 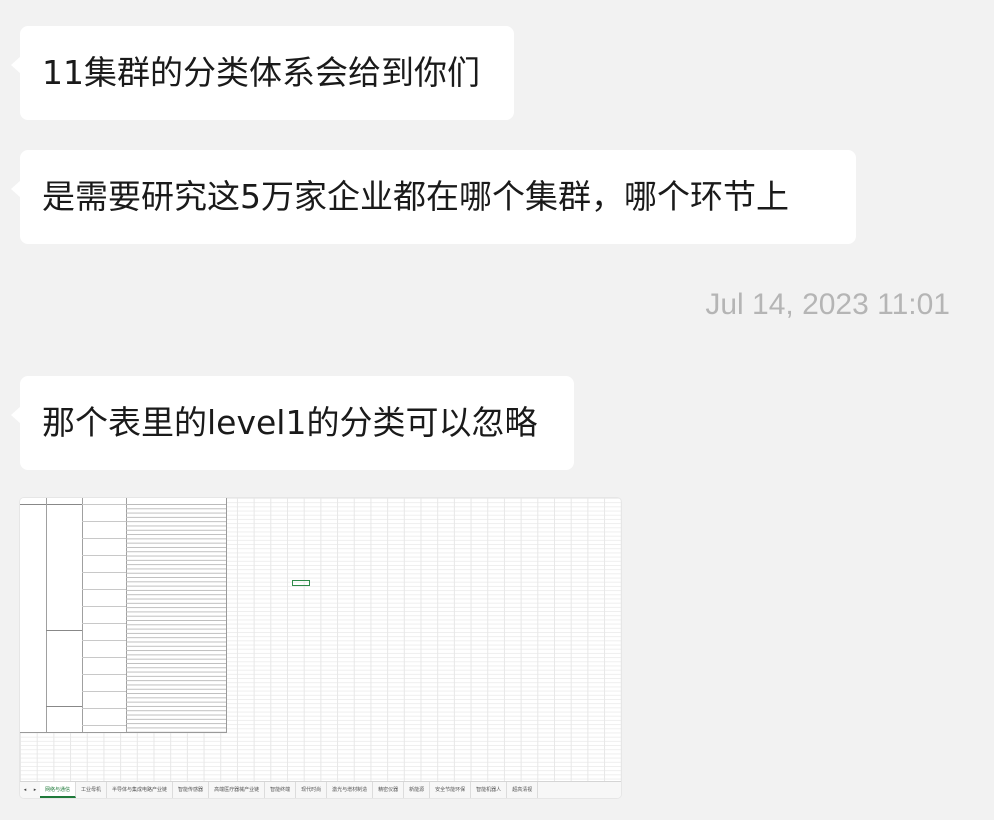 I want to click on sheet-tab: 智能传感器, so click(x=191, y=790).